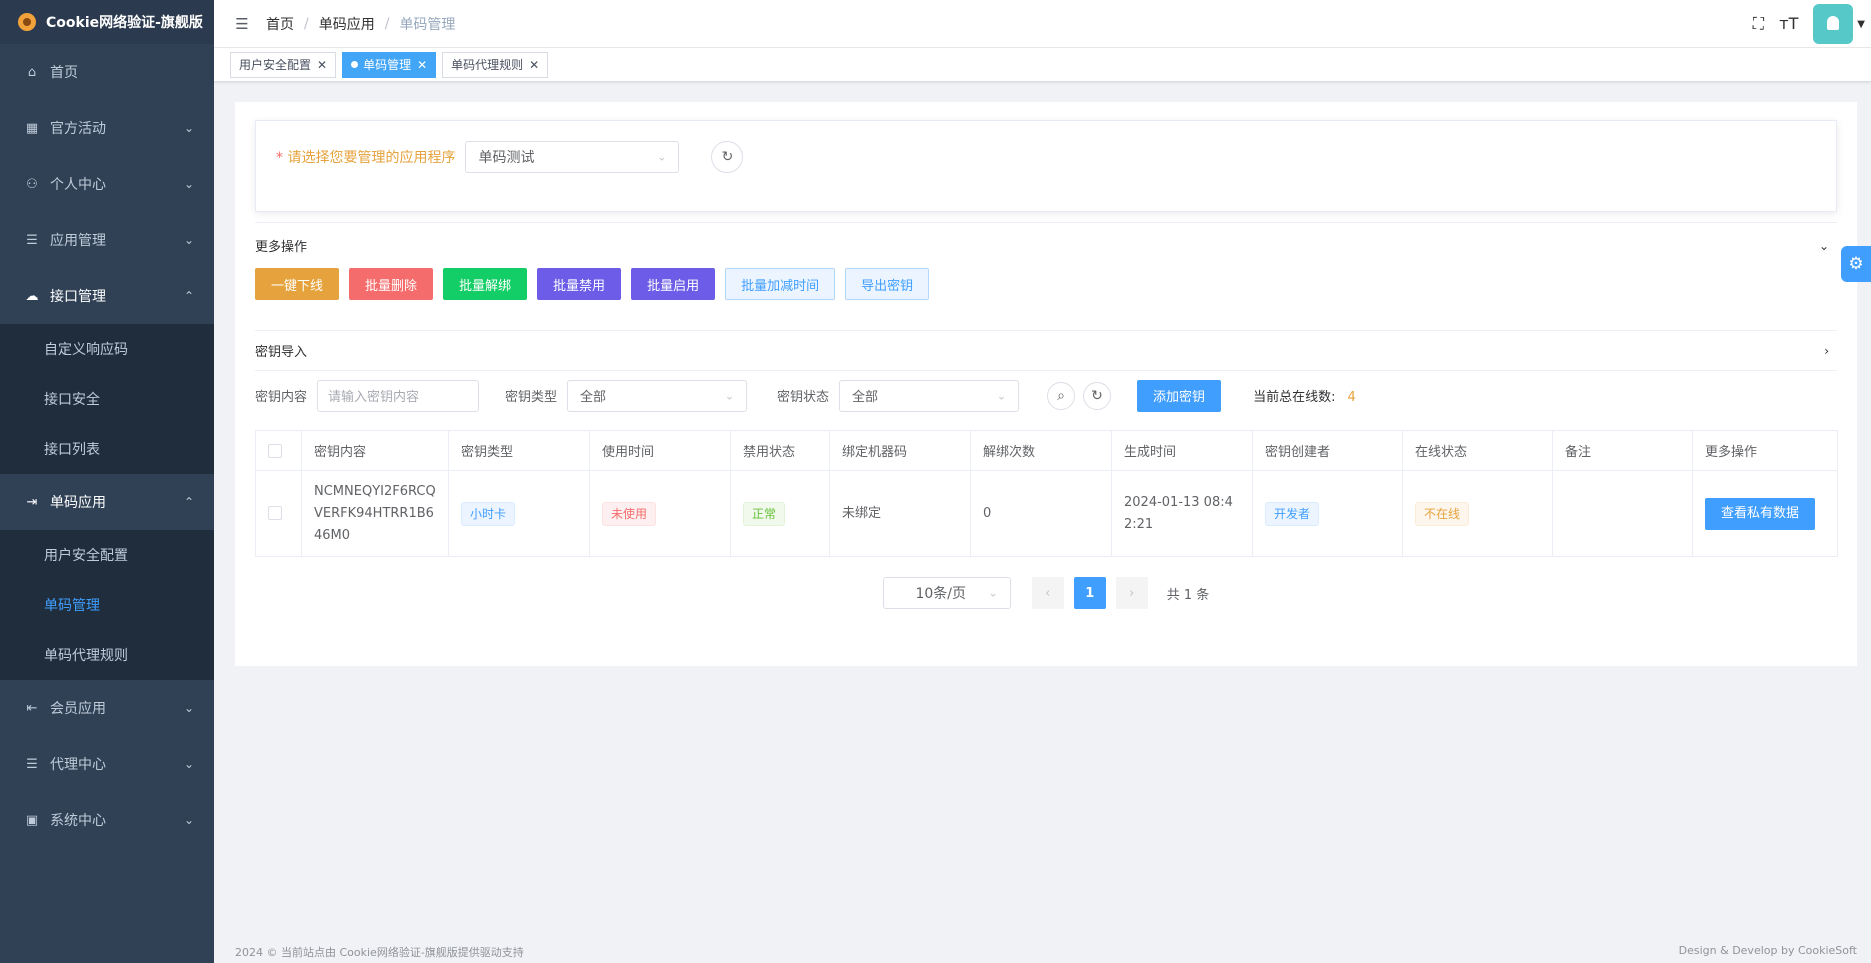  What do you see at coordinates (1179, 395) in the screenshot?
I see `add-key-button: 添加密钥` at bounding box center [1179, 395].